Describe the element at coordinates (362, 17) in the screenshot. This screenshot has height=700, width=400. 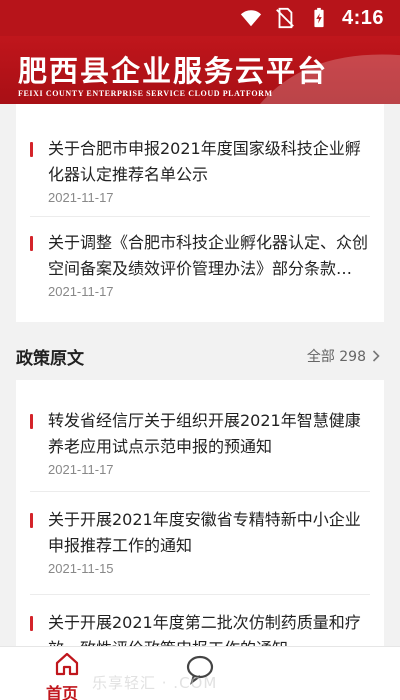
I see `status-time: 4:16` at that location.